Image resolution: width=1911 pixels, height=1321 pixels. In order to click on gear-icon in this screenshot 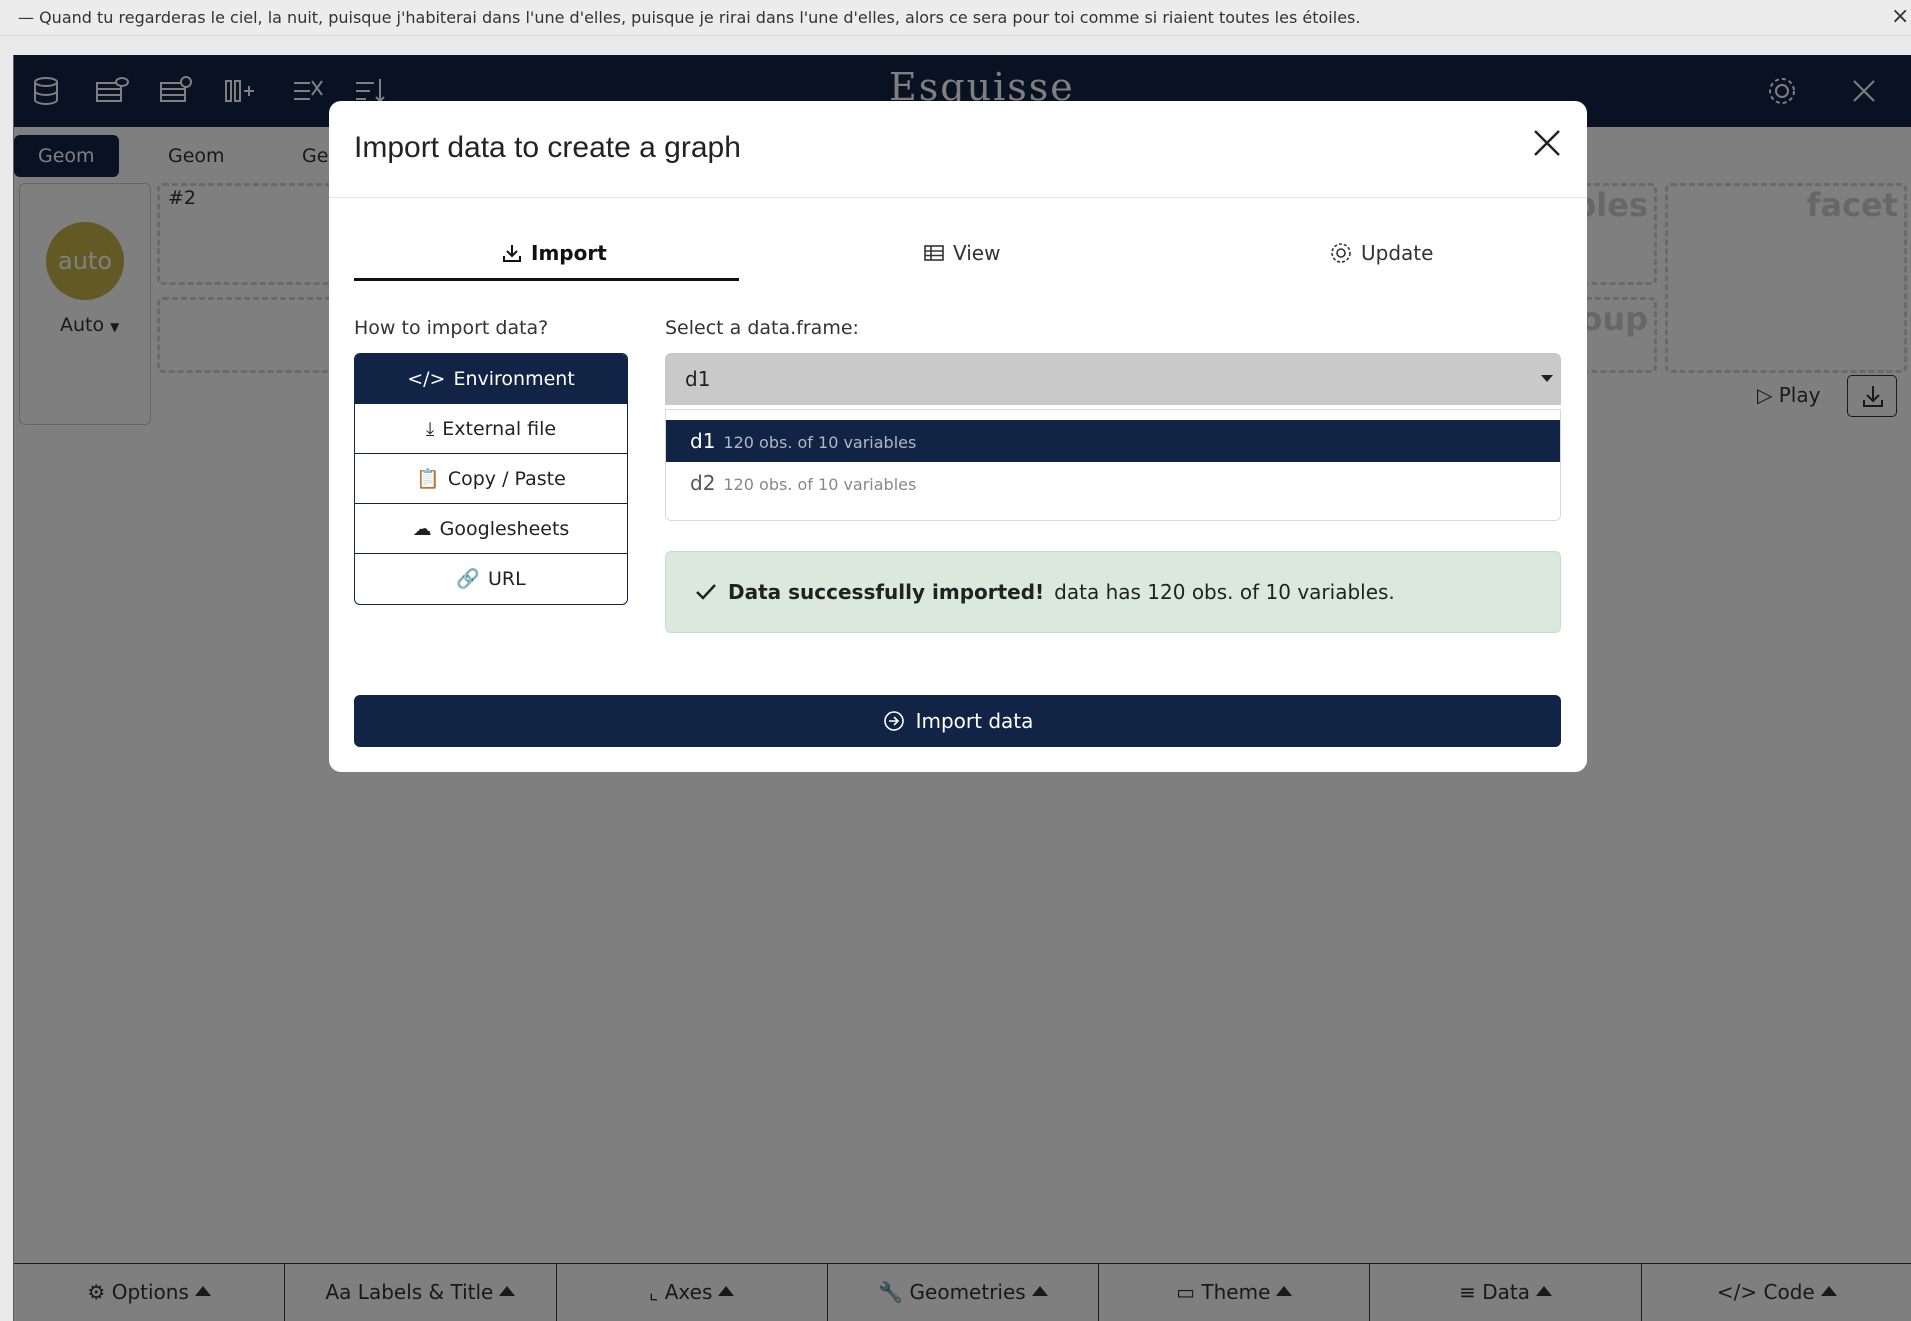, I will do `click(1341, 253)`.